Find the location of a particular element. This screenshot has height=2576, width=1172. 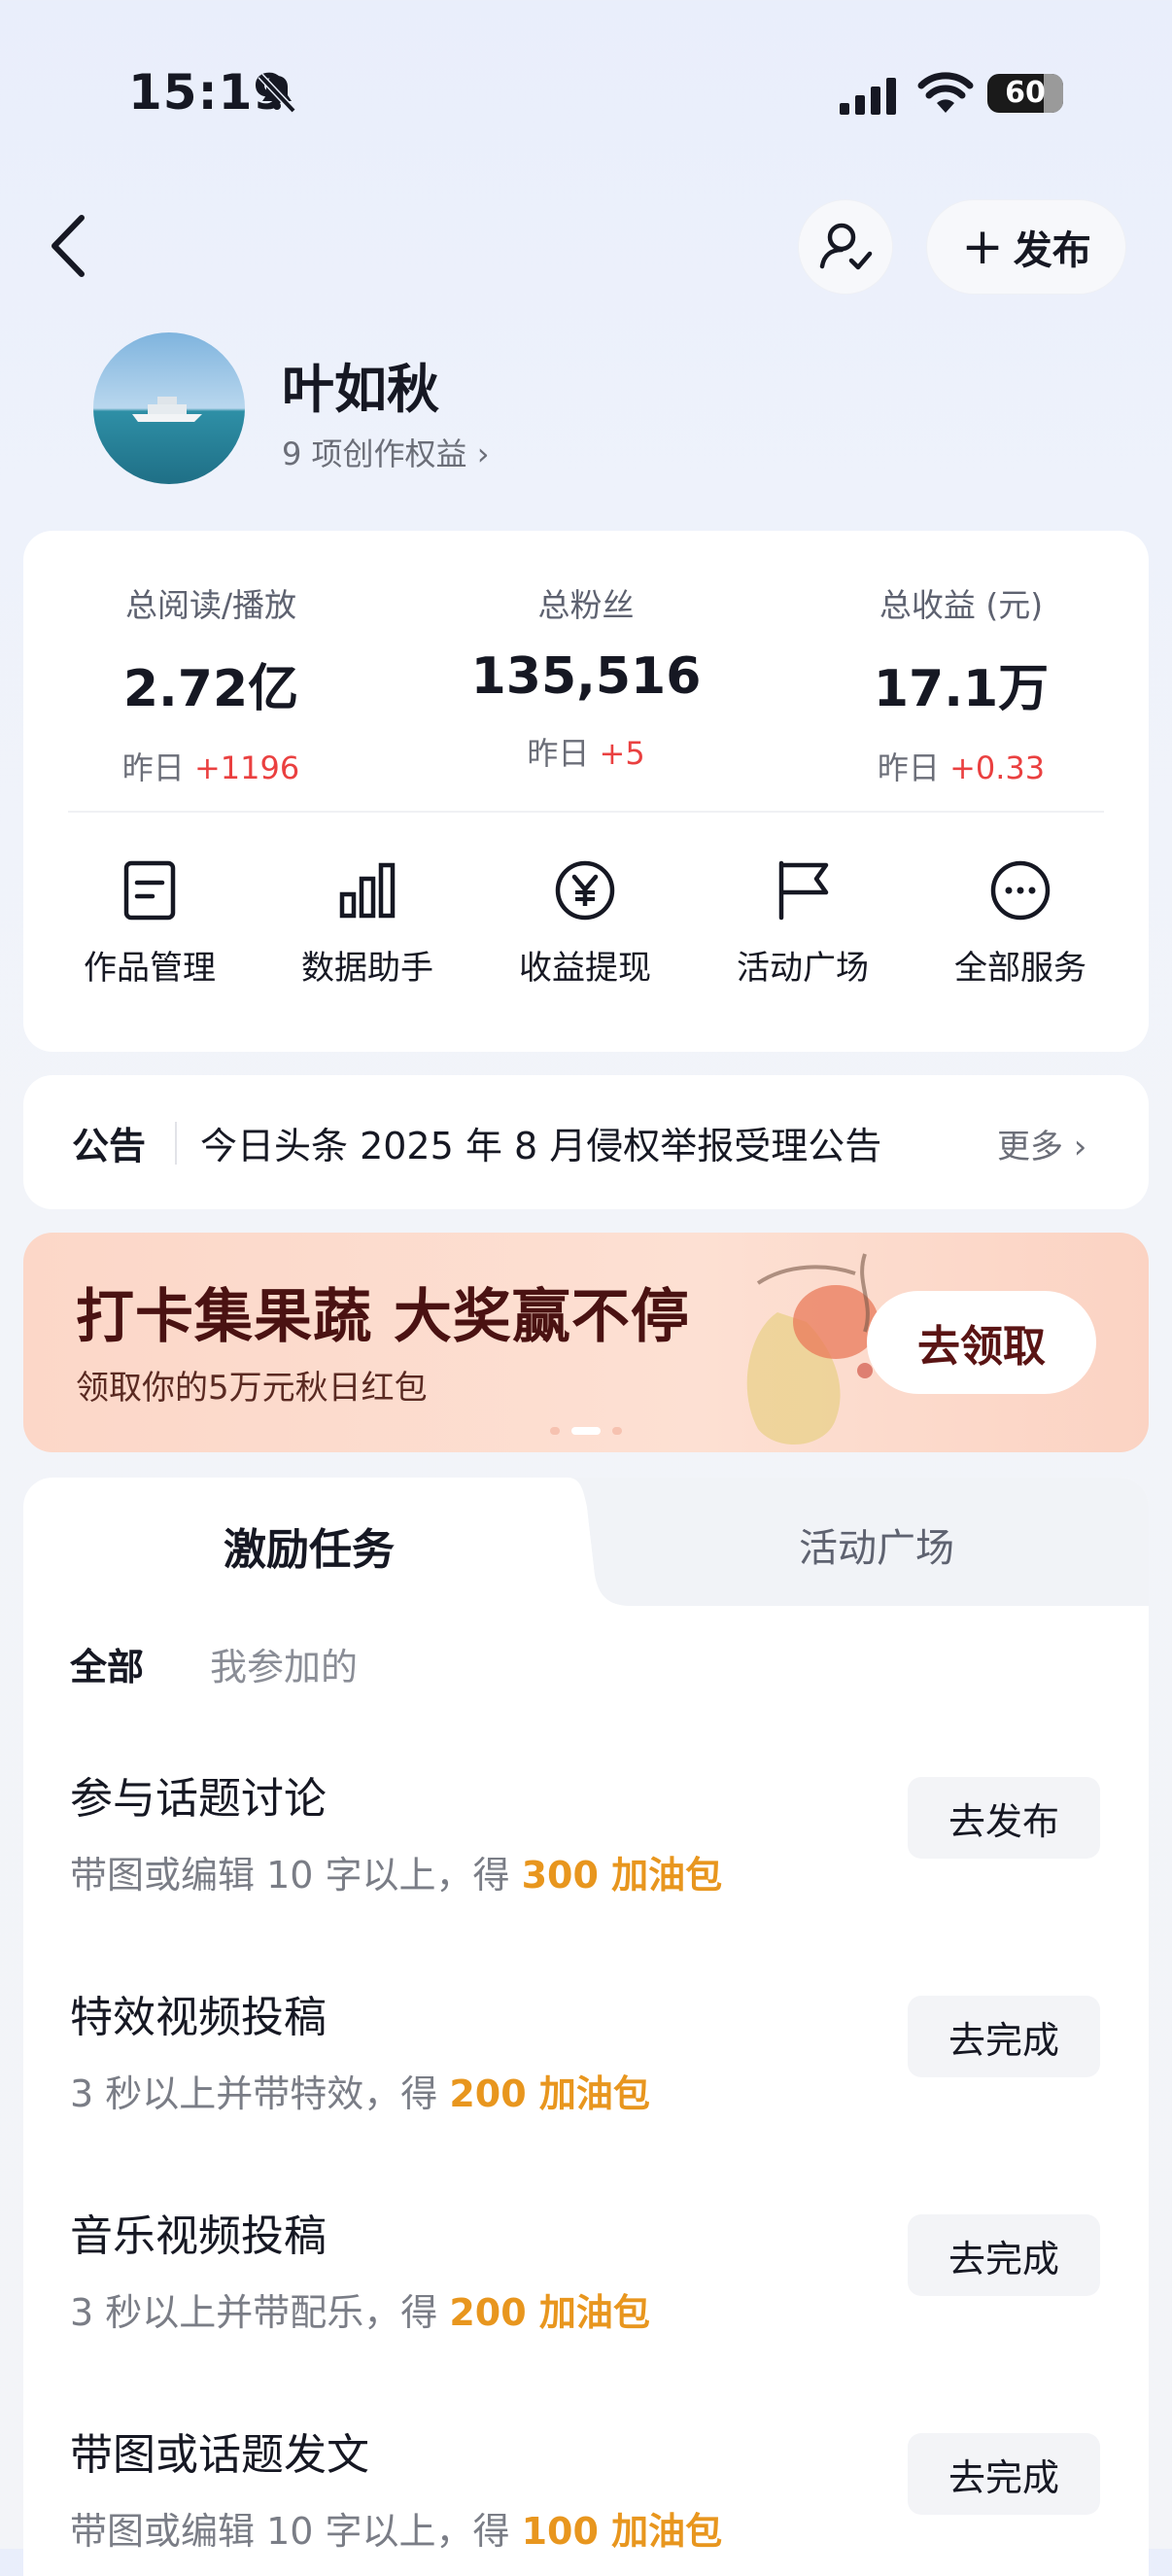

notice-separator is located at coordinates (176, 1144).